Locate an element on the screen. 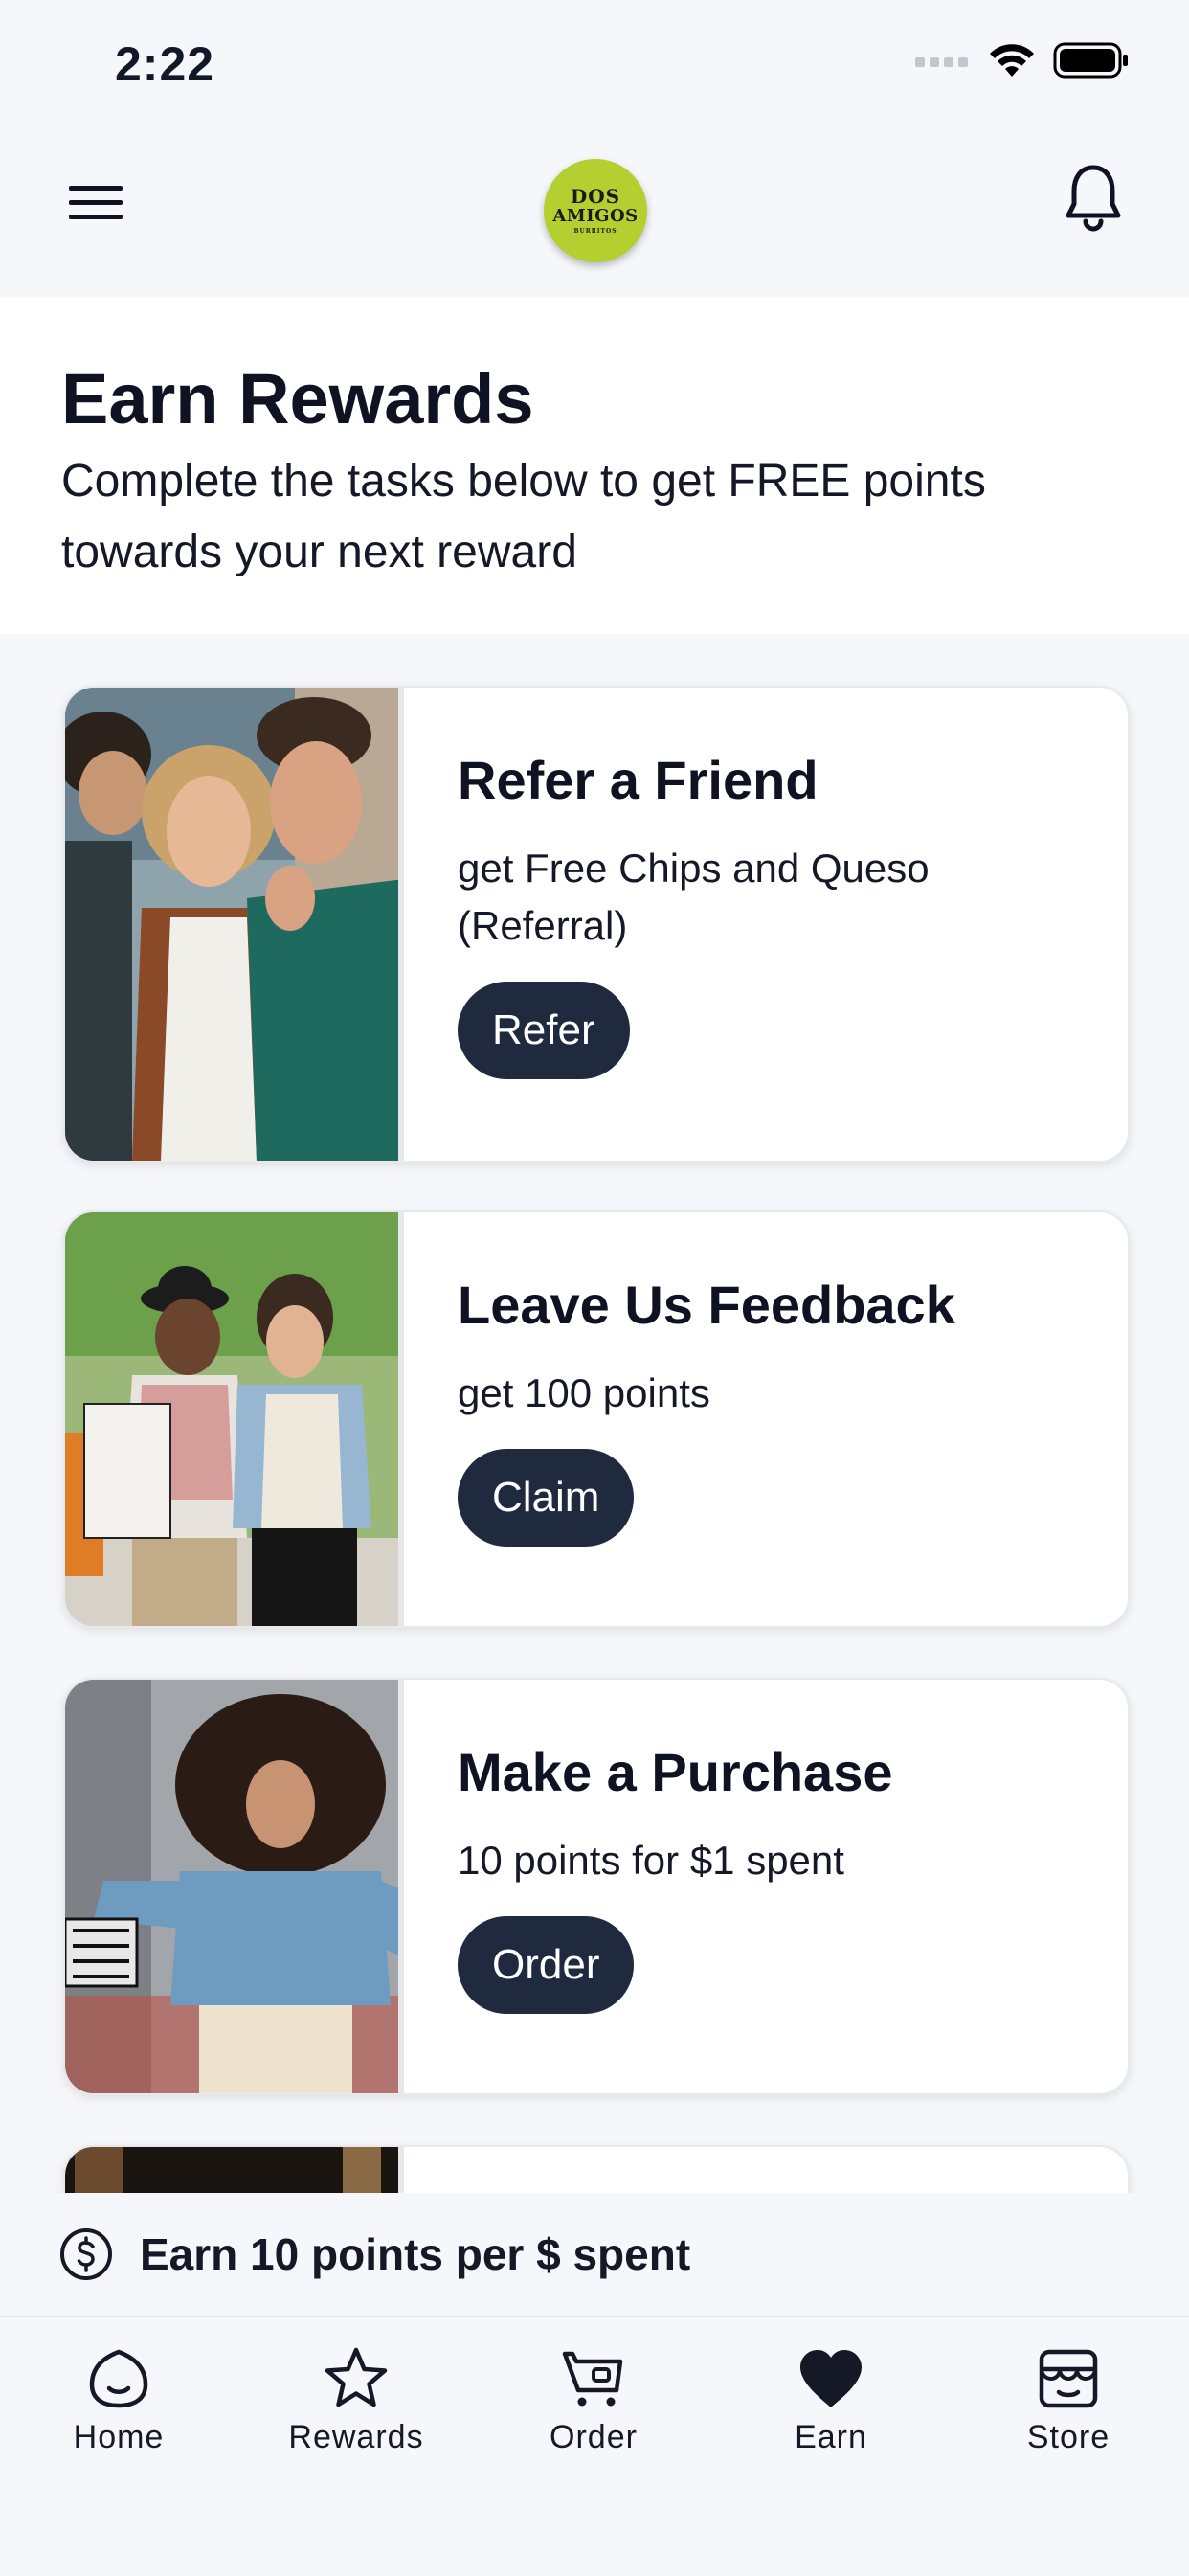  status-icons is located at coordinates (1022, 60).